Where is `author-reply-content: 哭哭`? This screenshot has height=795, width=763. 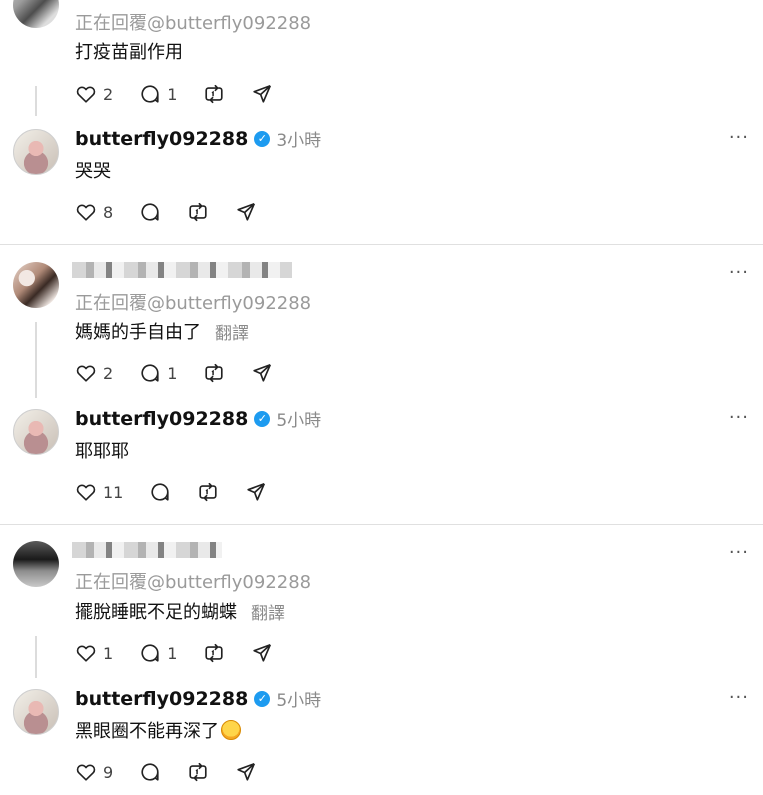
author-reply-content: 哭哭 is located at coordinates (93, 171).